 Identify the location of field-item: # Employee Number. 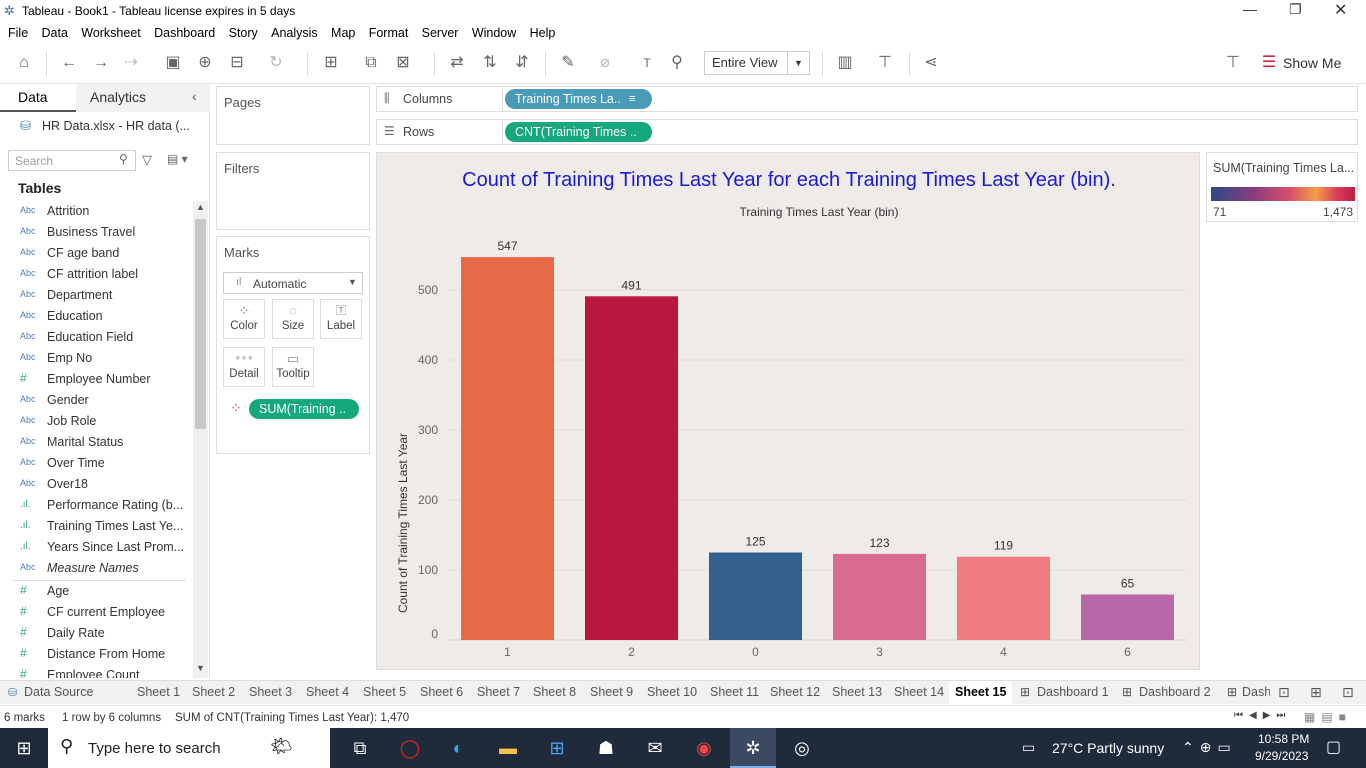
(96, 379).